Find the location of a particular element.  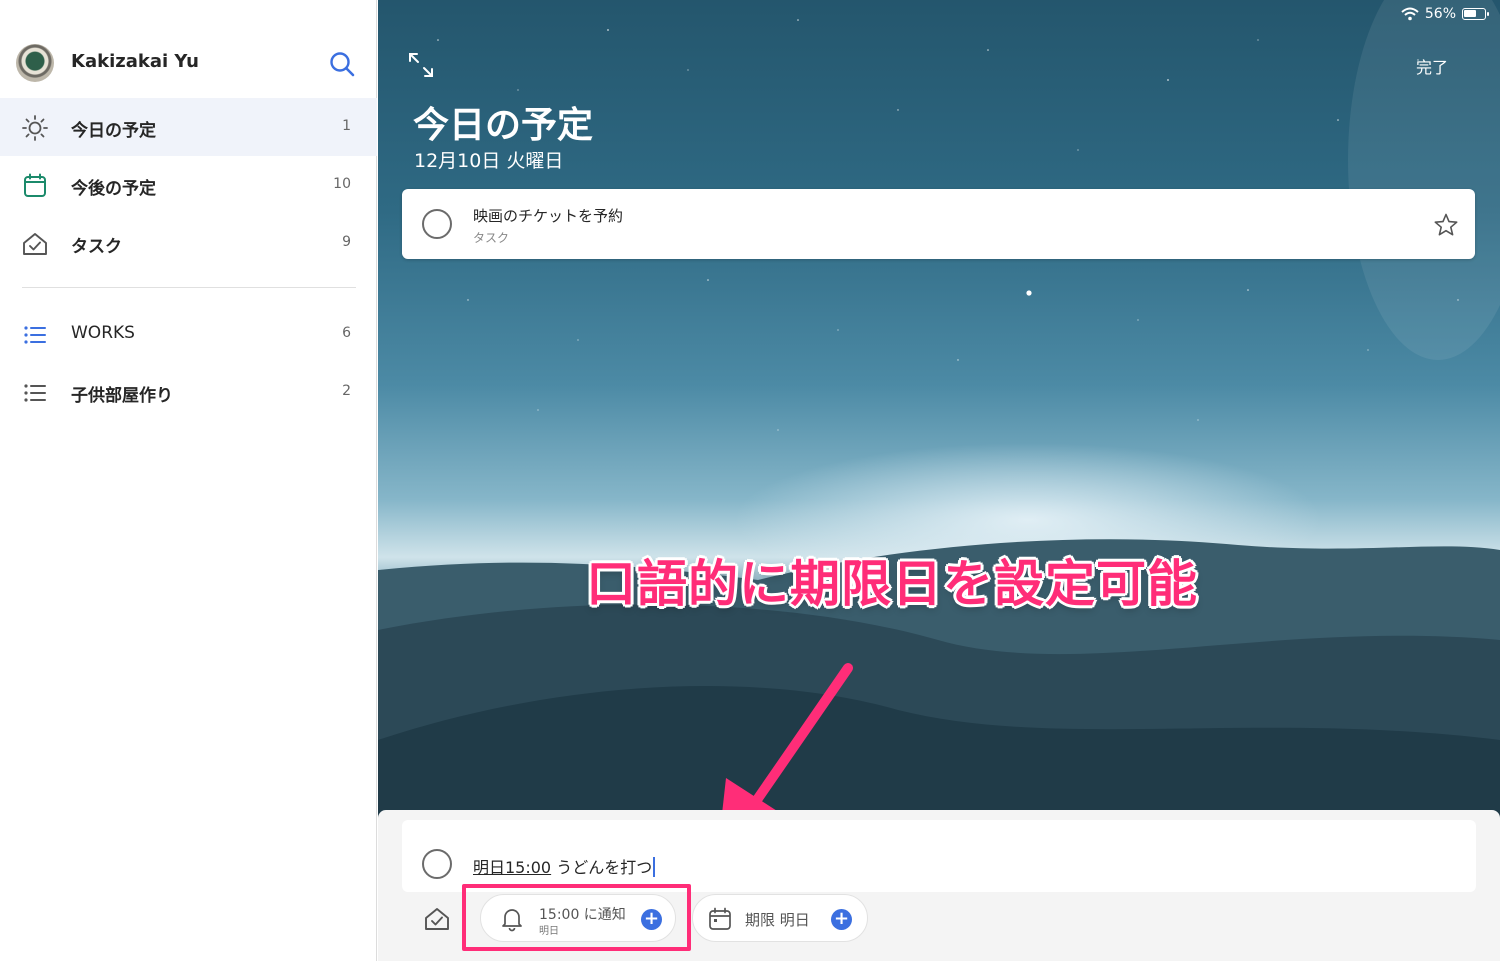

annotation-text: 口語的に期限日を設定可能 is located at coordinates (892, 584).